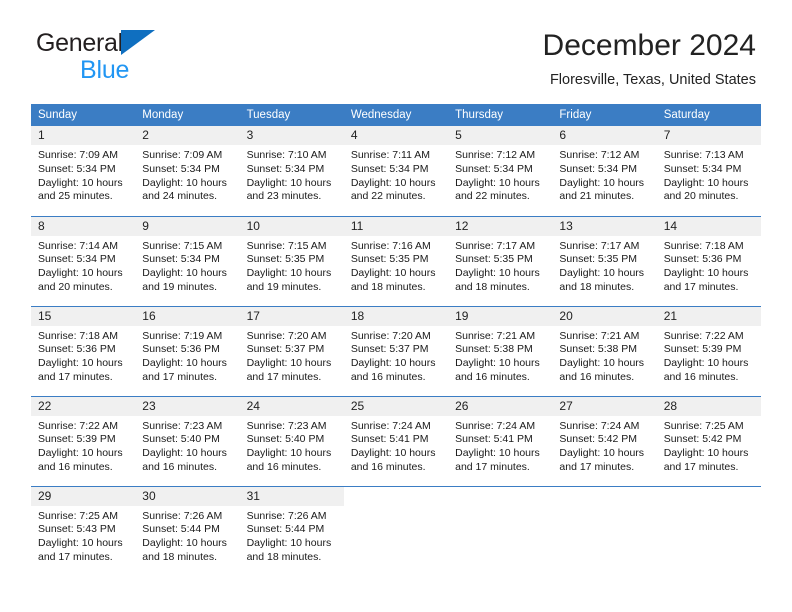 Image resolution: width=792 pixels, height=612 pixels. Describe the element at coordinates (291, 496) in the screenshot. I see `day-number: 31` at that location.